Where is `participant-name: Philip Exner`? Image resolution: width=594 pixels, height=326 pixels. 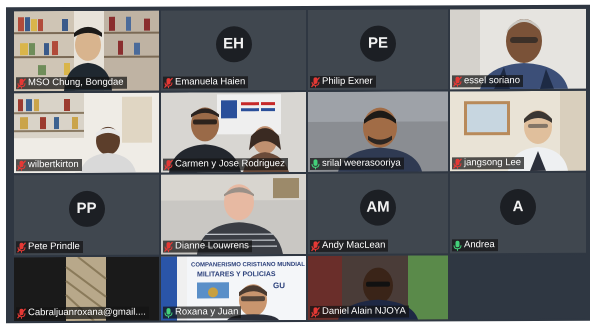
participant-name: Philip Exner is located at coordinates (347, 81).